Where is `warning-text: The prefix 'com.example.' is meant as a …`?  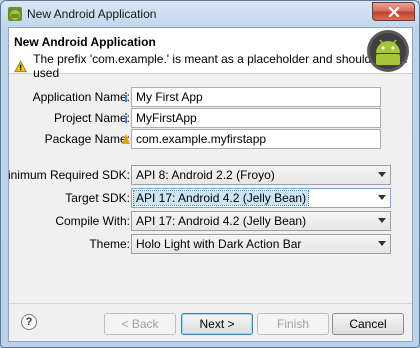 warning-text: The prefix 'com.example.' is meant as a … is located at coordinates (220, 66).